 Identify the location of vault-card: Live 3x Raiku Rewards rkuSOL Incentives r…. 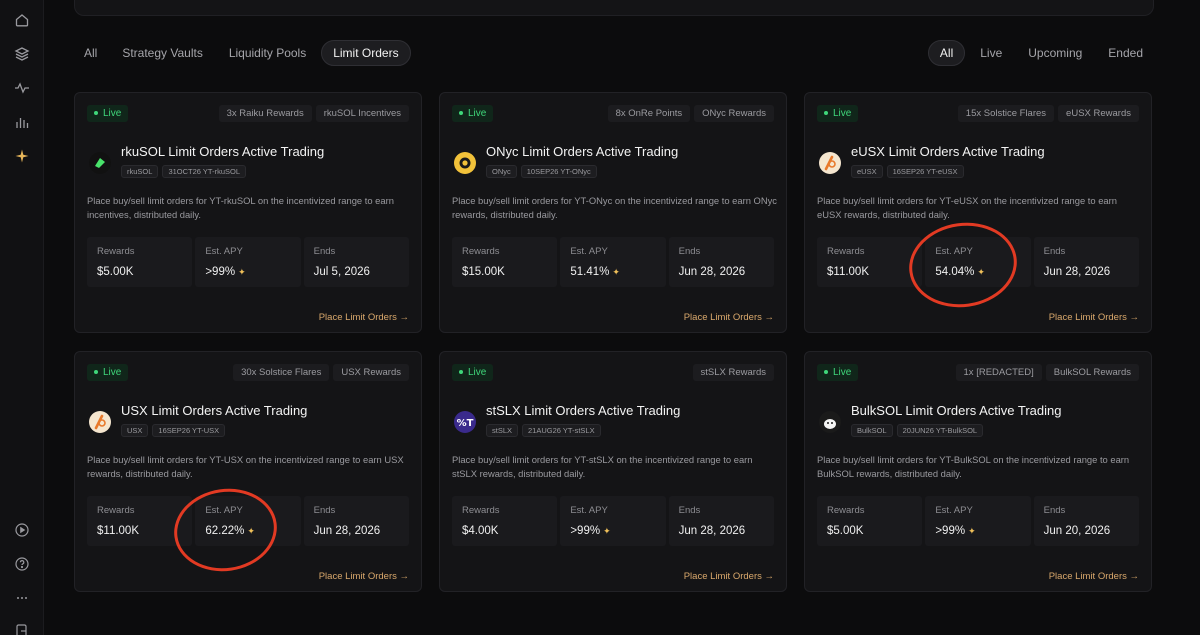
(248, 212).